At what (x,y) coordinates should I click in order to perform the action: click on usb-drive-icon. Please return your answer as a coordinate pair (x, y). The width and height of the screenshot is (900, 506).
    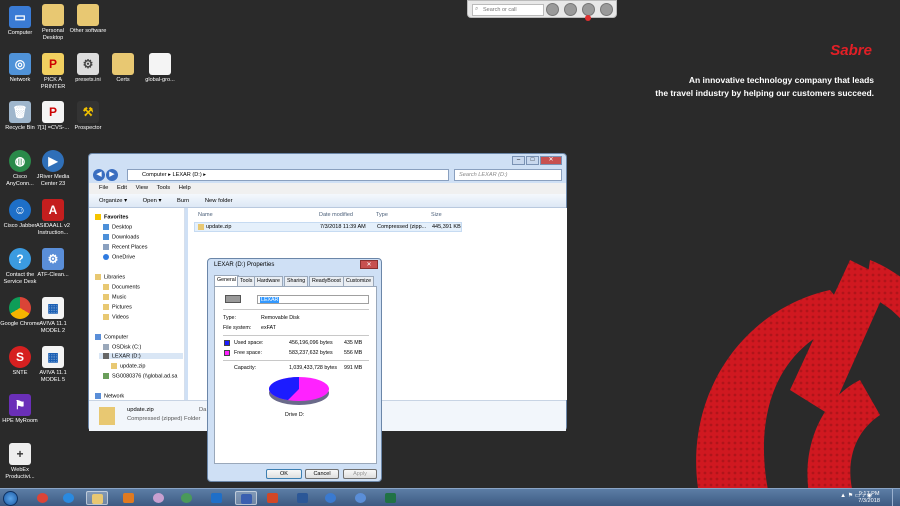
    Looking at the image, I should click on (233, 299).